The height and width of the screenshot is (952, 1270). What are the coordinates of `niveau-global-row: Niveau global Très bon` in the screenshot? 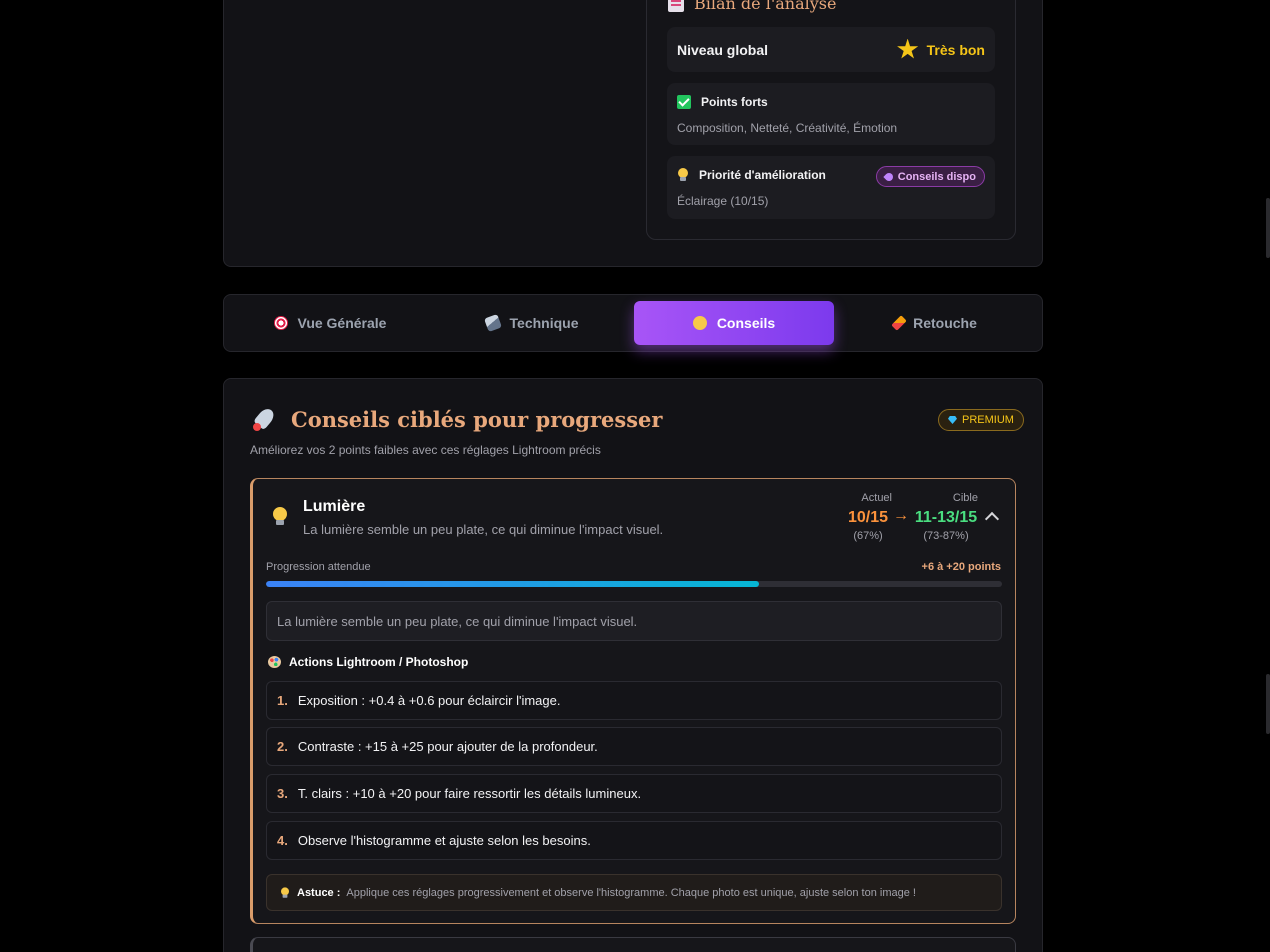 It's located at (831, 49).